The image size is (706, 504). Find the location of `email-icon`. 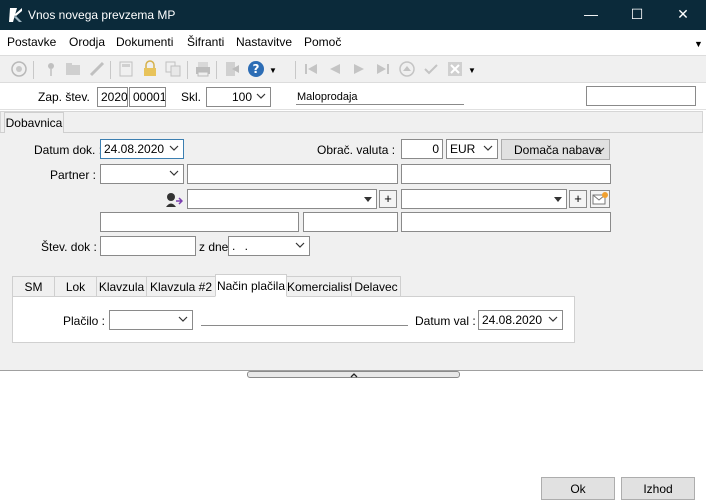

email-icon is located at coordinates (600, 199).